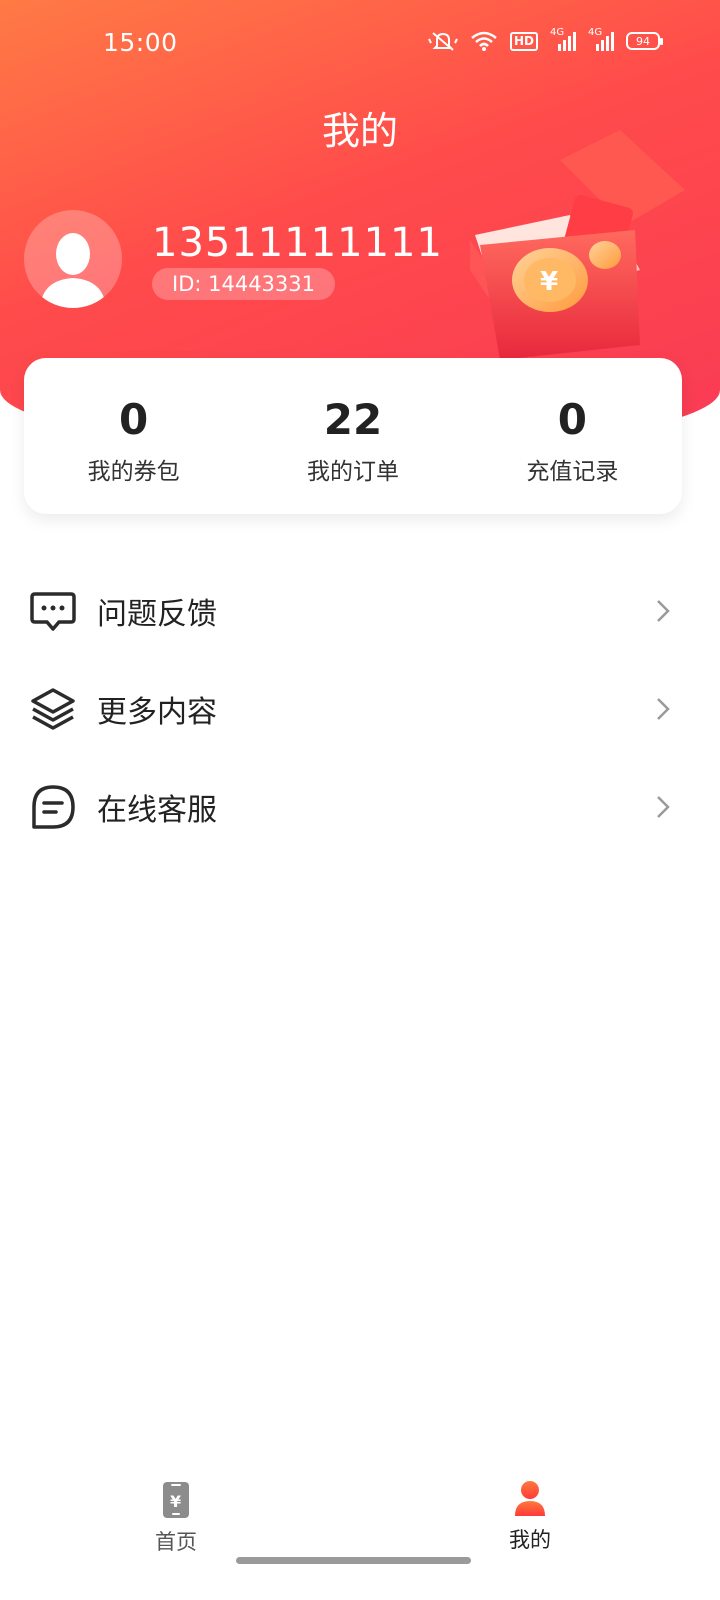 The width and height of the screenshot is (720, 1600). What do you see at coordinates (157, 712) in the screenshot?
I see `menu-item-label: 更多内容` at bounding box center [157, 712].